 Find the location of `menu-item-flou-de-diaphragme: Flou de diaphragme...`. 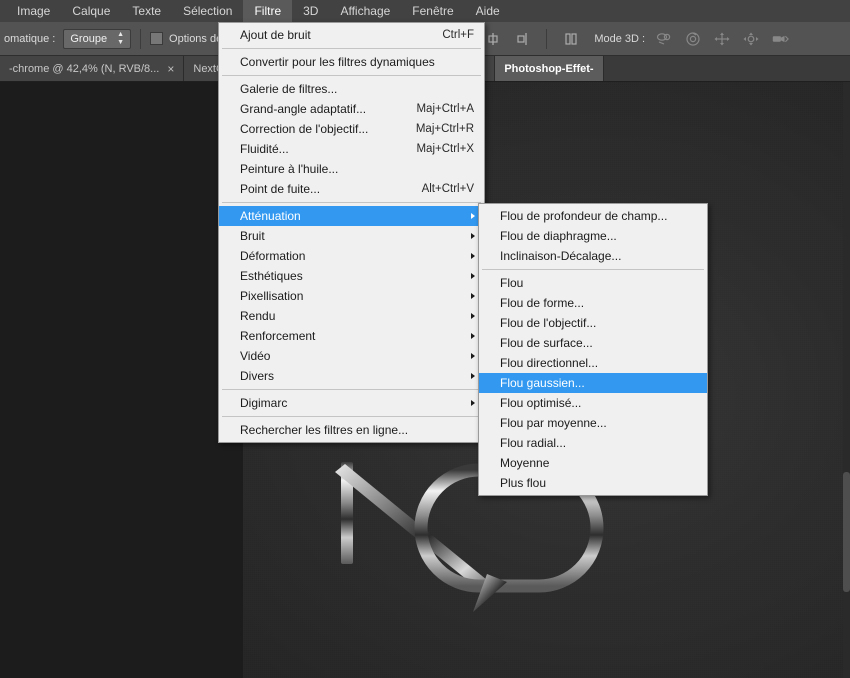

menu-item-flou-de-diaphragme: Flou de diaphragme... is located at coordinates (593, 236).